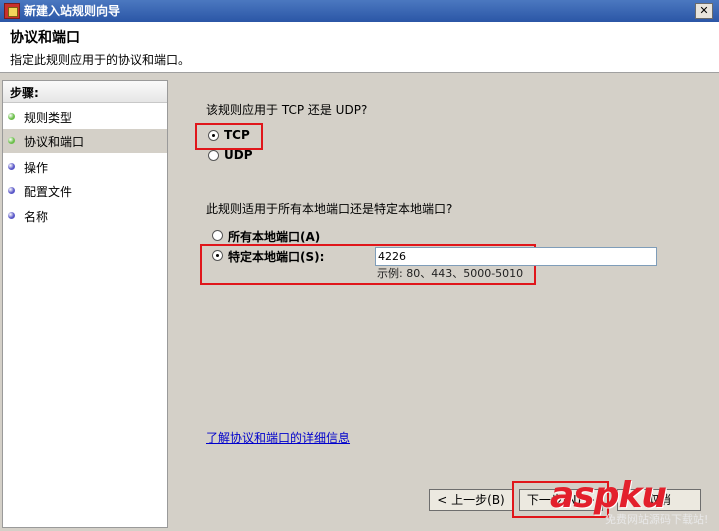  Describe the element at coordinates (54, 142) in the screenshot. I see `step-label: 协议和端口` at that location.